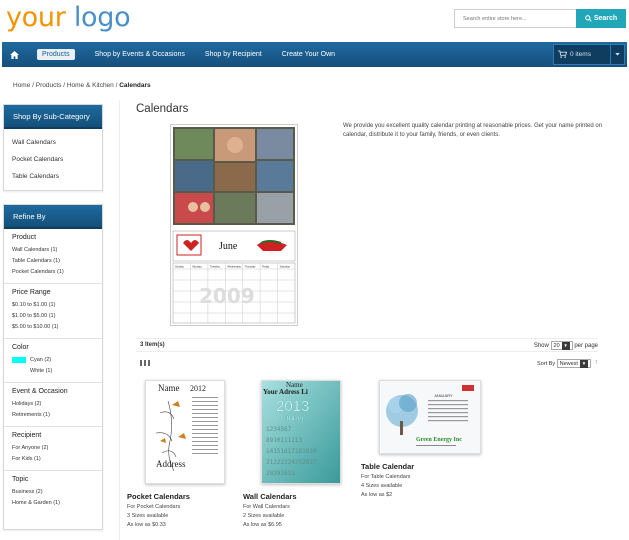 Image resolution: width=629 pixels, height=540 pixels. What do you see at coordinates (515, 18) in the screenshot?
I see `search-input` at bounding box center [515, 18].